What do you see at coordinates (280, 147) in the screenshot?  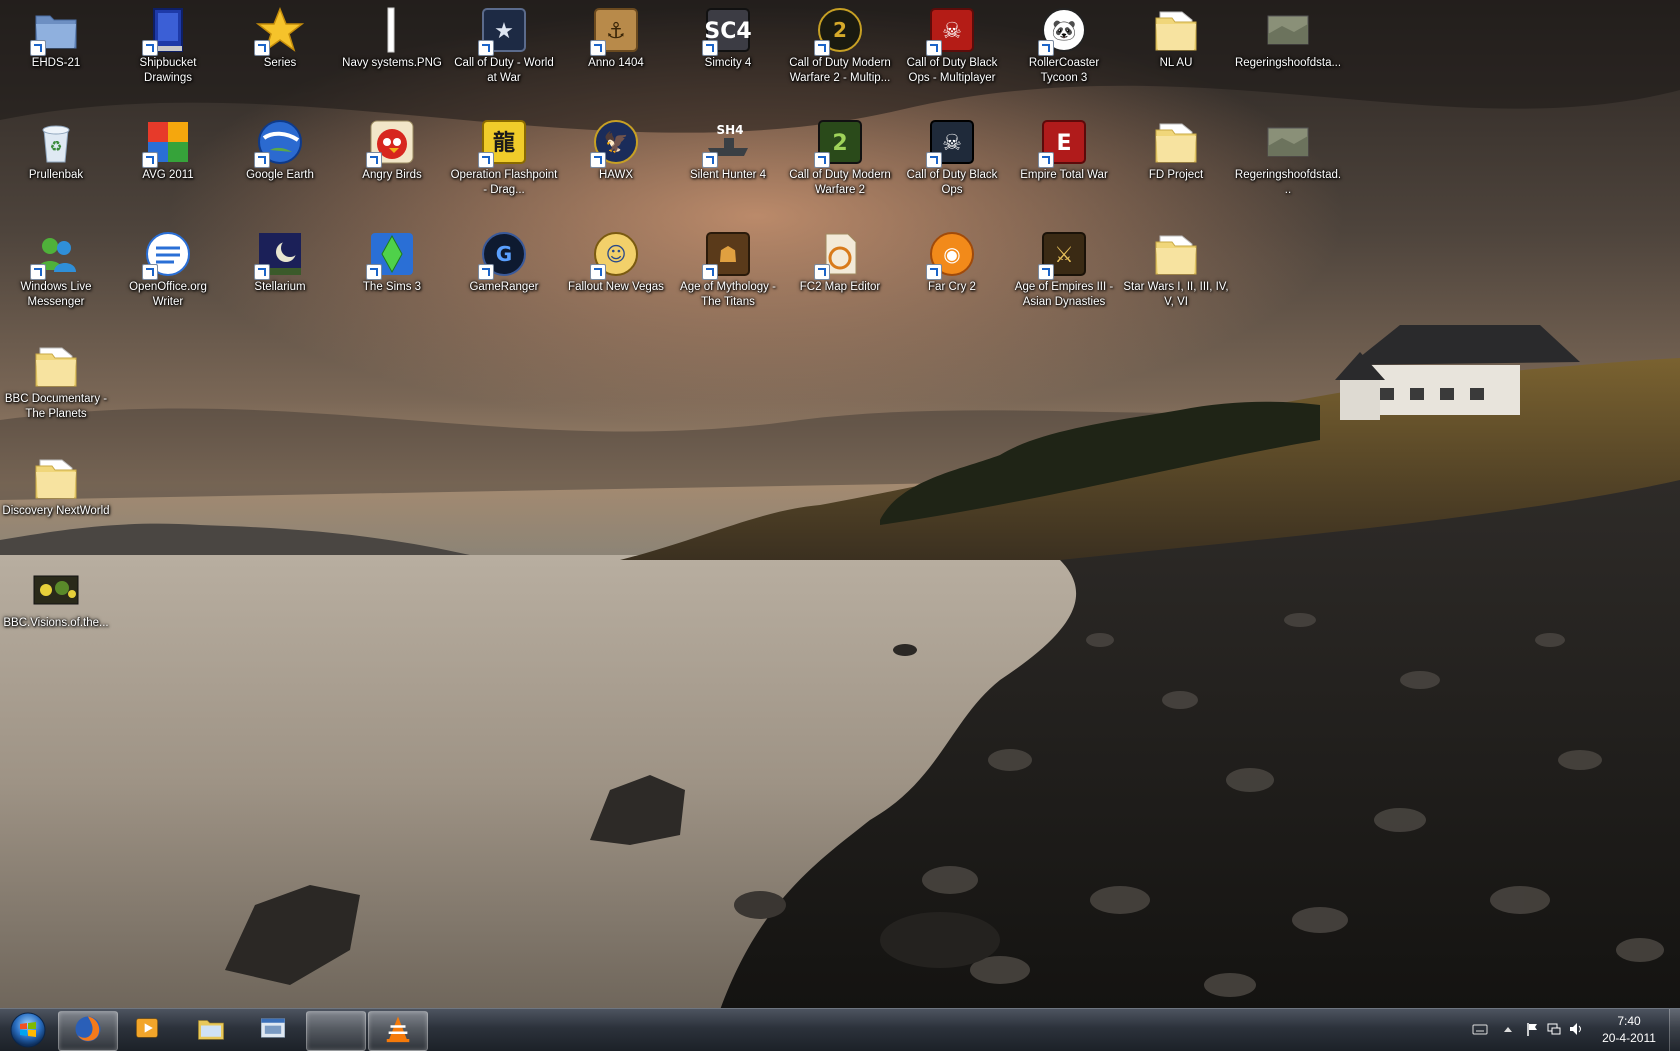 I see `desktop-icon: Google Earth` at bounding box center [280, 147].